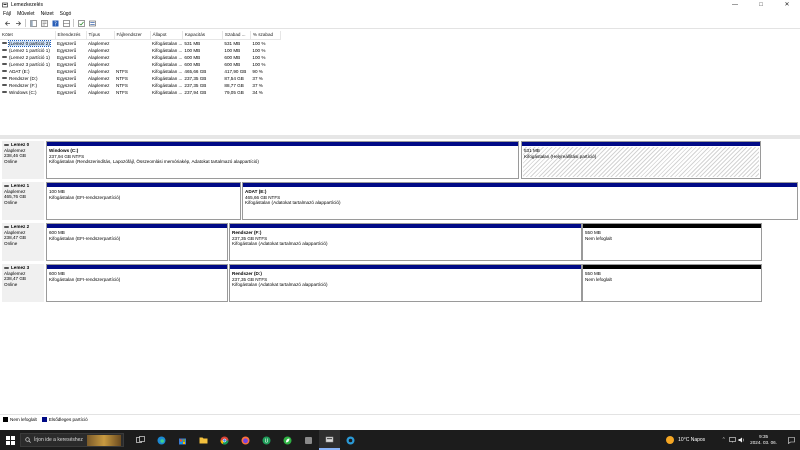 The image size is (800, 450). What do you see at coordinates (195, 71) in the screenshot?
I see `capacity-cell: 465,66 GB` at bounding box center [195, 71].